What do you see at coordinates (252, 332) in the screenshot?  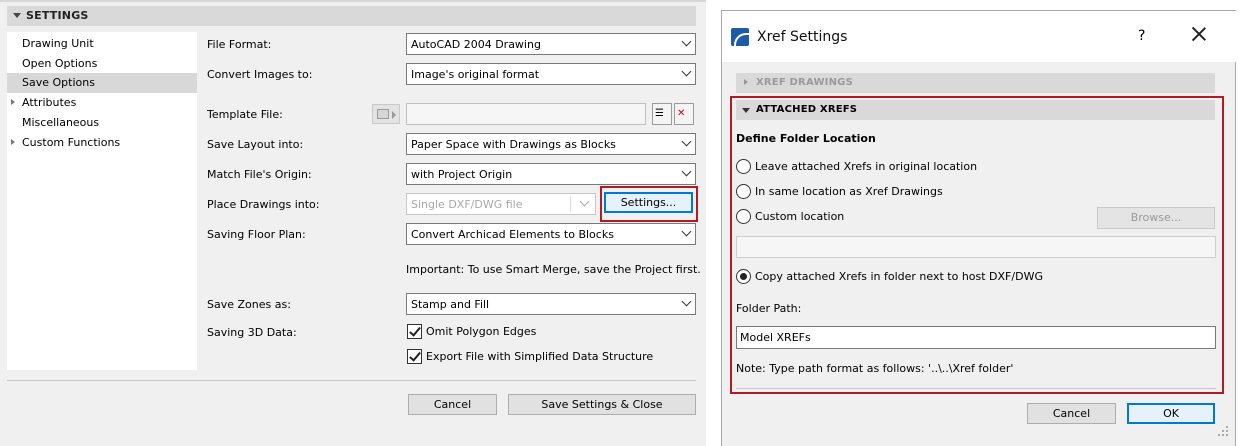 I see `saving-3d-label: Saving 3D Data:` at bounding box center [252, 332].